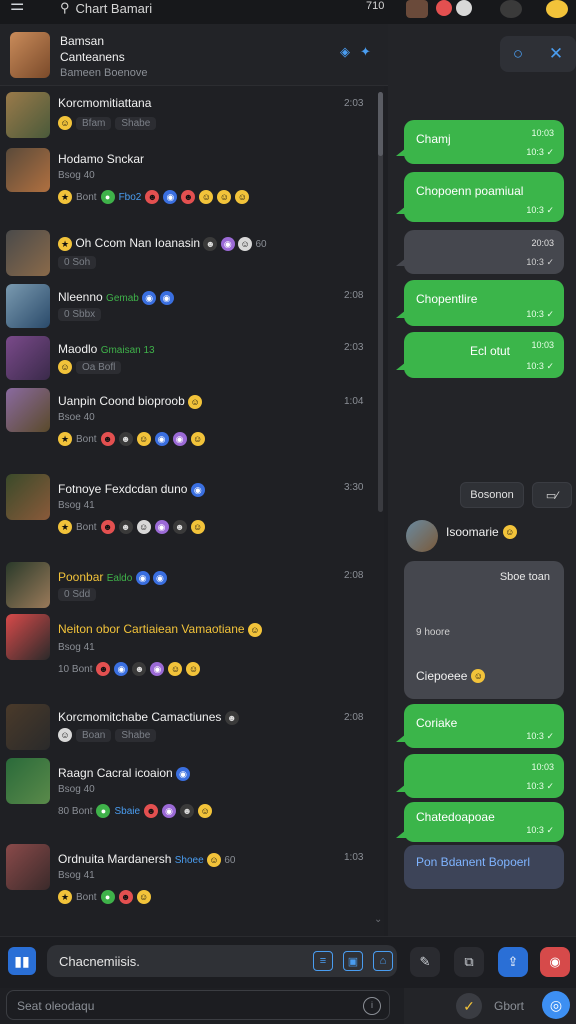  Describe the element at coordinates (469, 1006) in the screenshot. I see `check-icon: ✓` at that location.